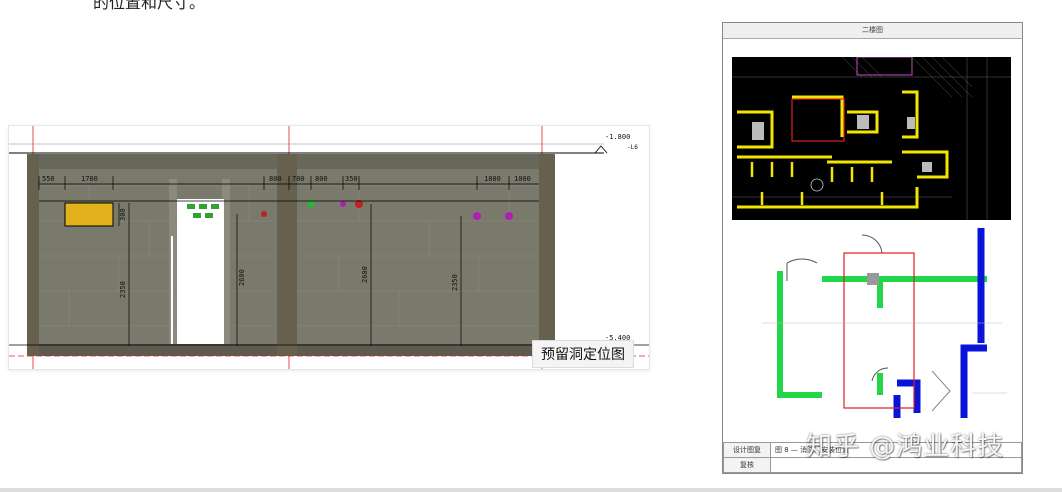  Describe the element at coordinates (747, 465) in the screenshot. I see `table-cell-label: 复核` at that location.